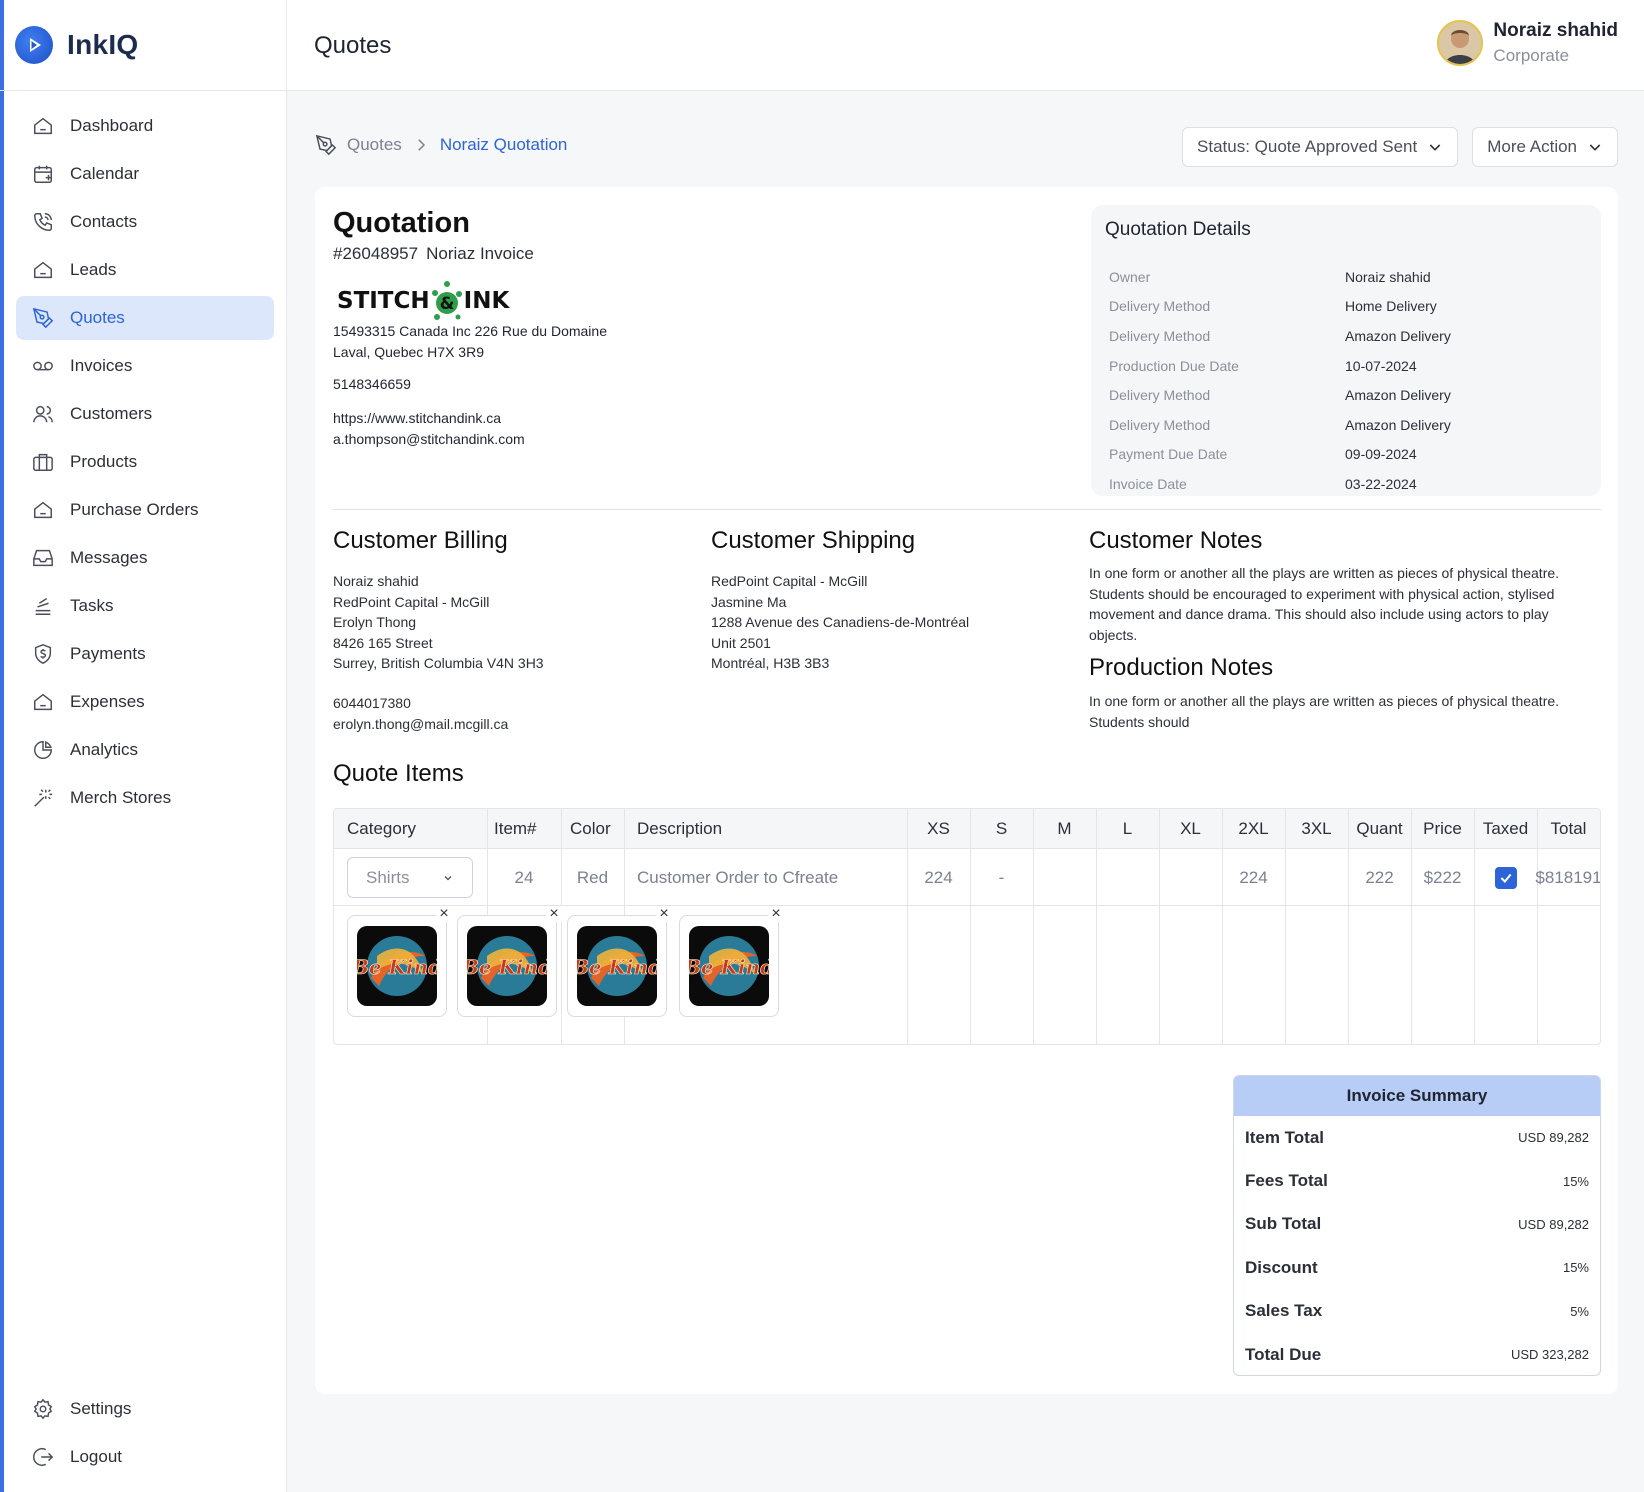  What do you see at coordinates (789, 581) in the screenshot?
I see `shipping-line: RedPoint Capital - McGill` at bounding box center [789, 581].